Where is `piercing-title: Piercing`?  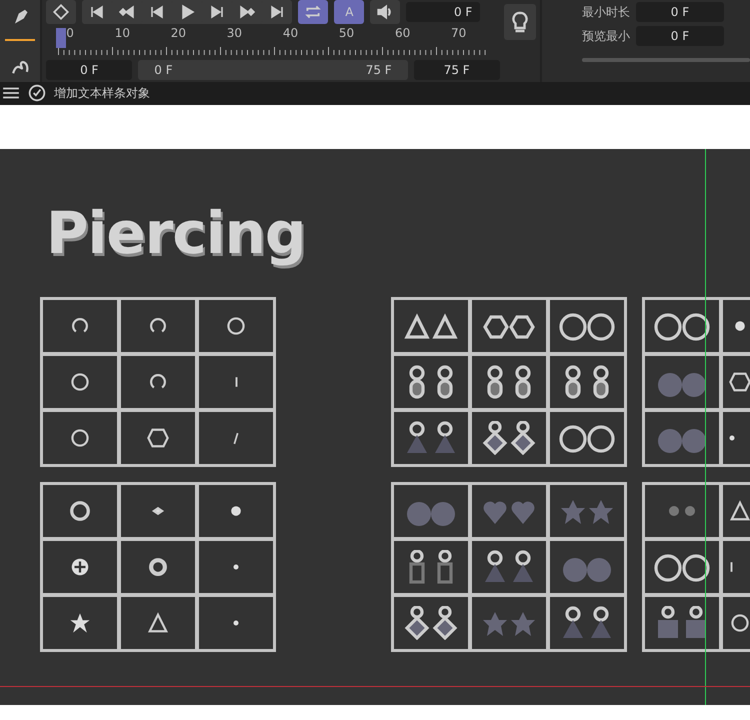
piercing-title: Piercing is located at coordinates (176, 233).